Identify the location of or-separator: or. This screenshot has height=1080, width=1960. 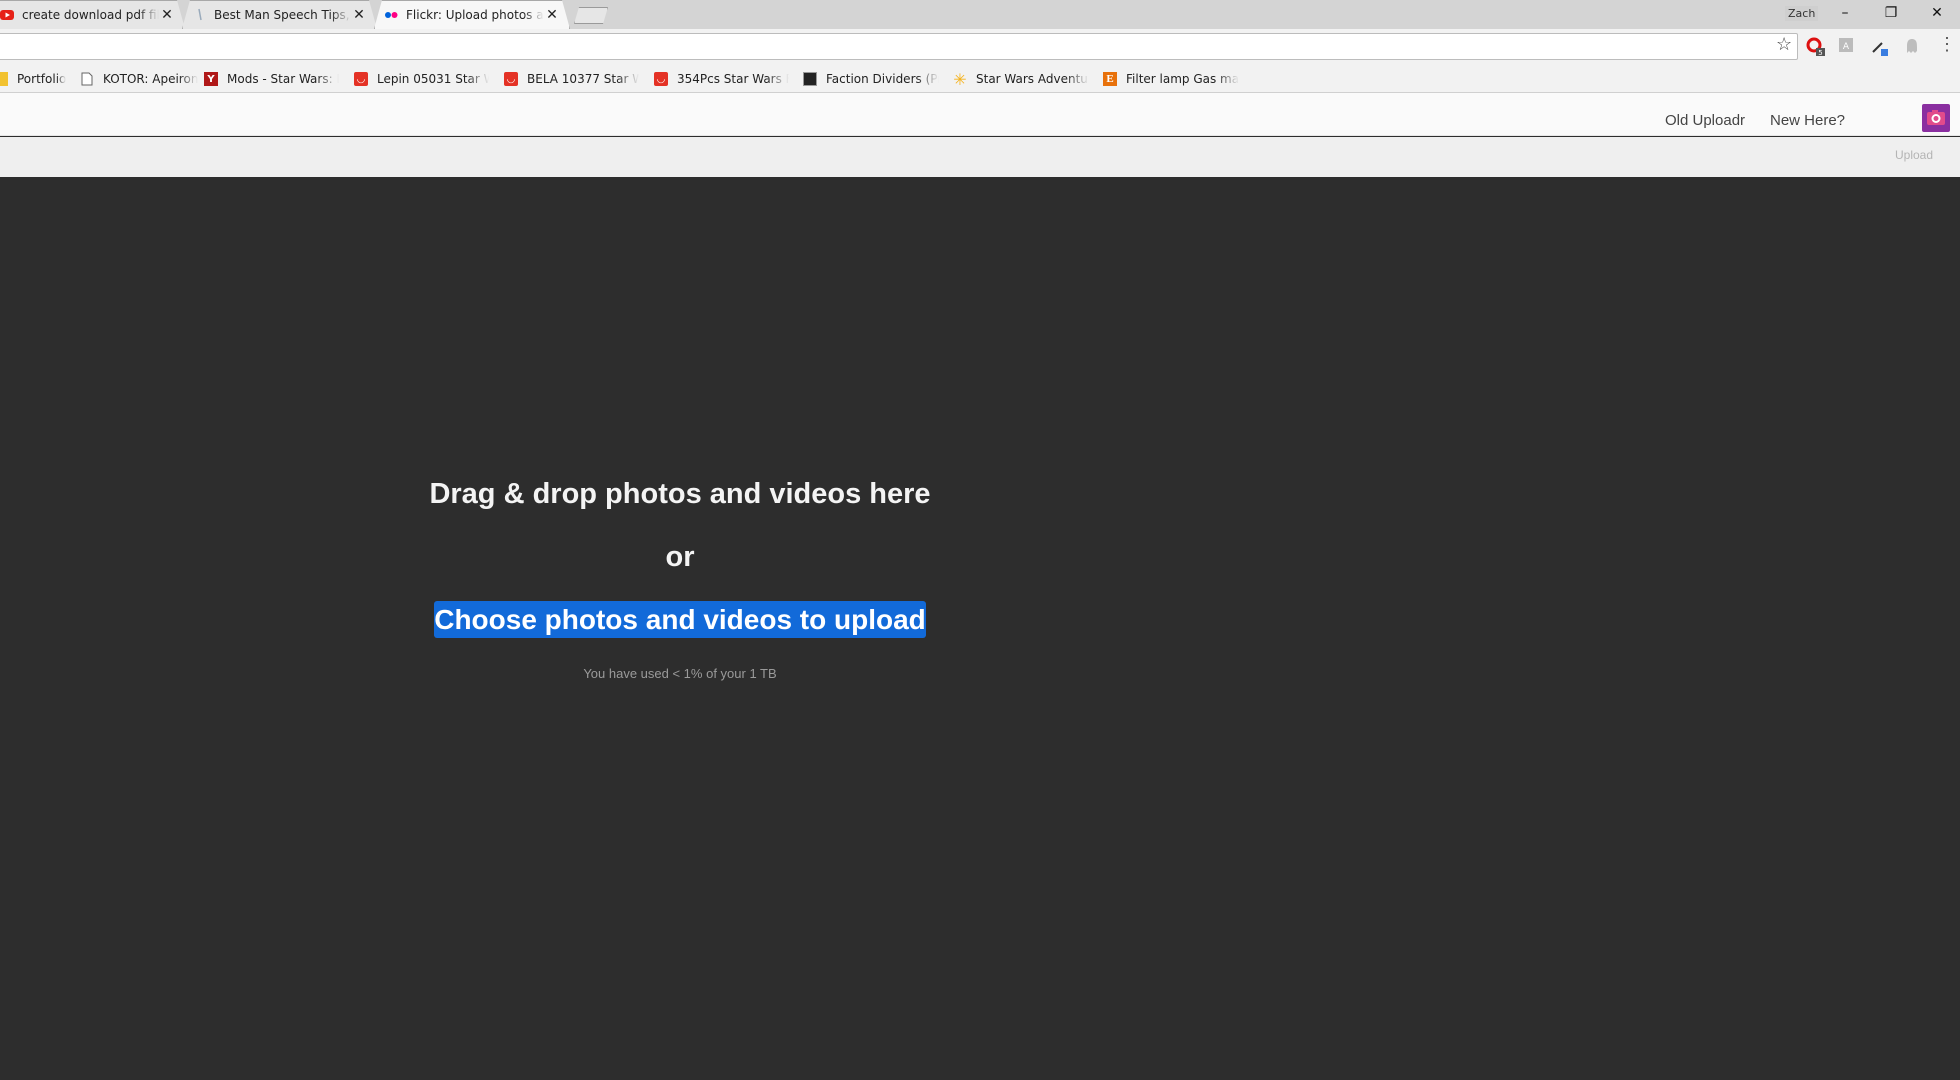
(680, 557).